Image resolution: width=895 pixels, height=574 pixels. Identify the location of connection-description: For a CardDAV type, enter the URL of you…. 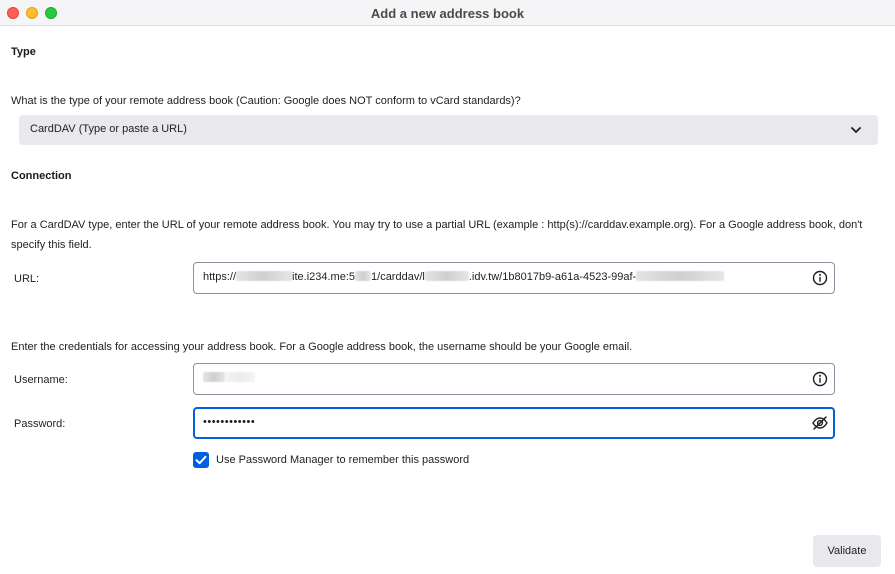
(437, 235).